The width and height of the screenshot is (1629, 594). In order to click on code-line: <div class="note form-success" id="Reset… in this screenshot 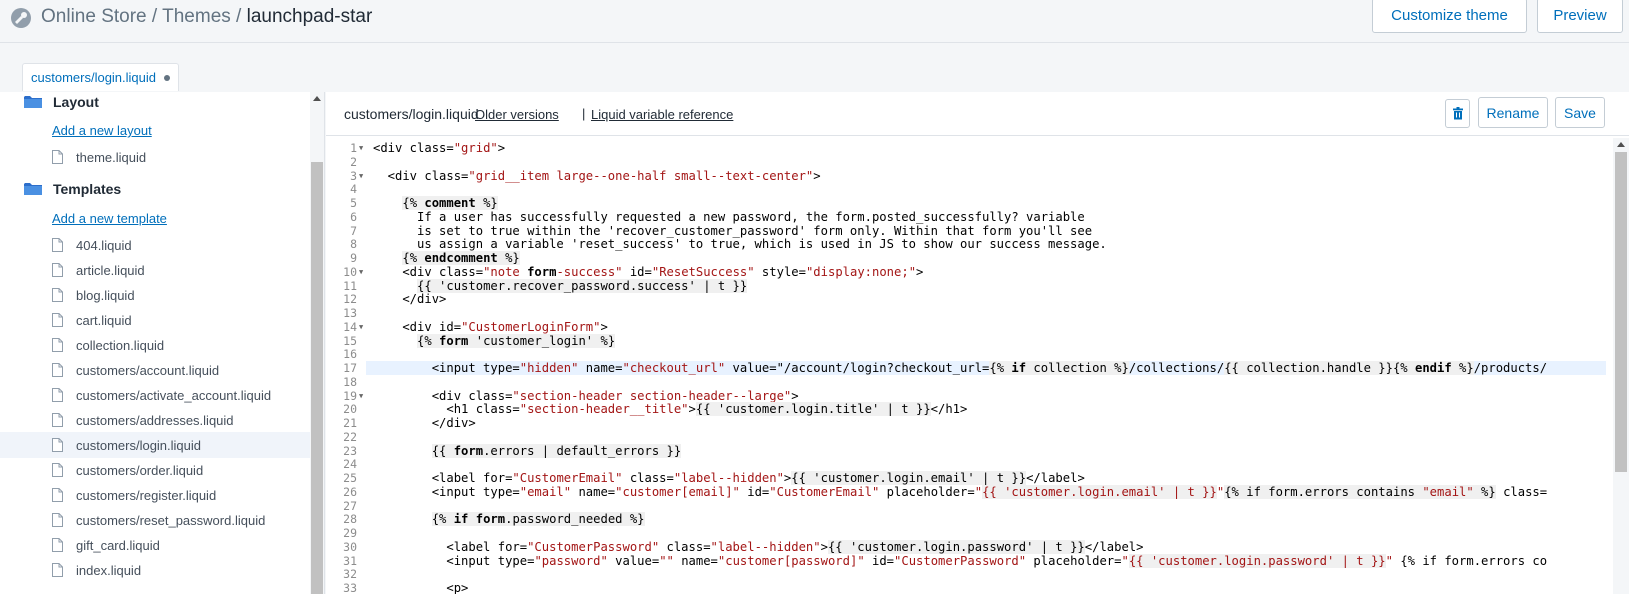, I will do `click(648, 272)`.